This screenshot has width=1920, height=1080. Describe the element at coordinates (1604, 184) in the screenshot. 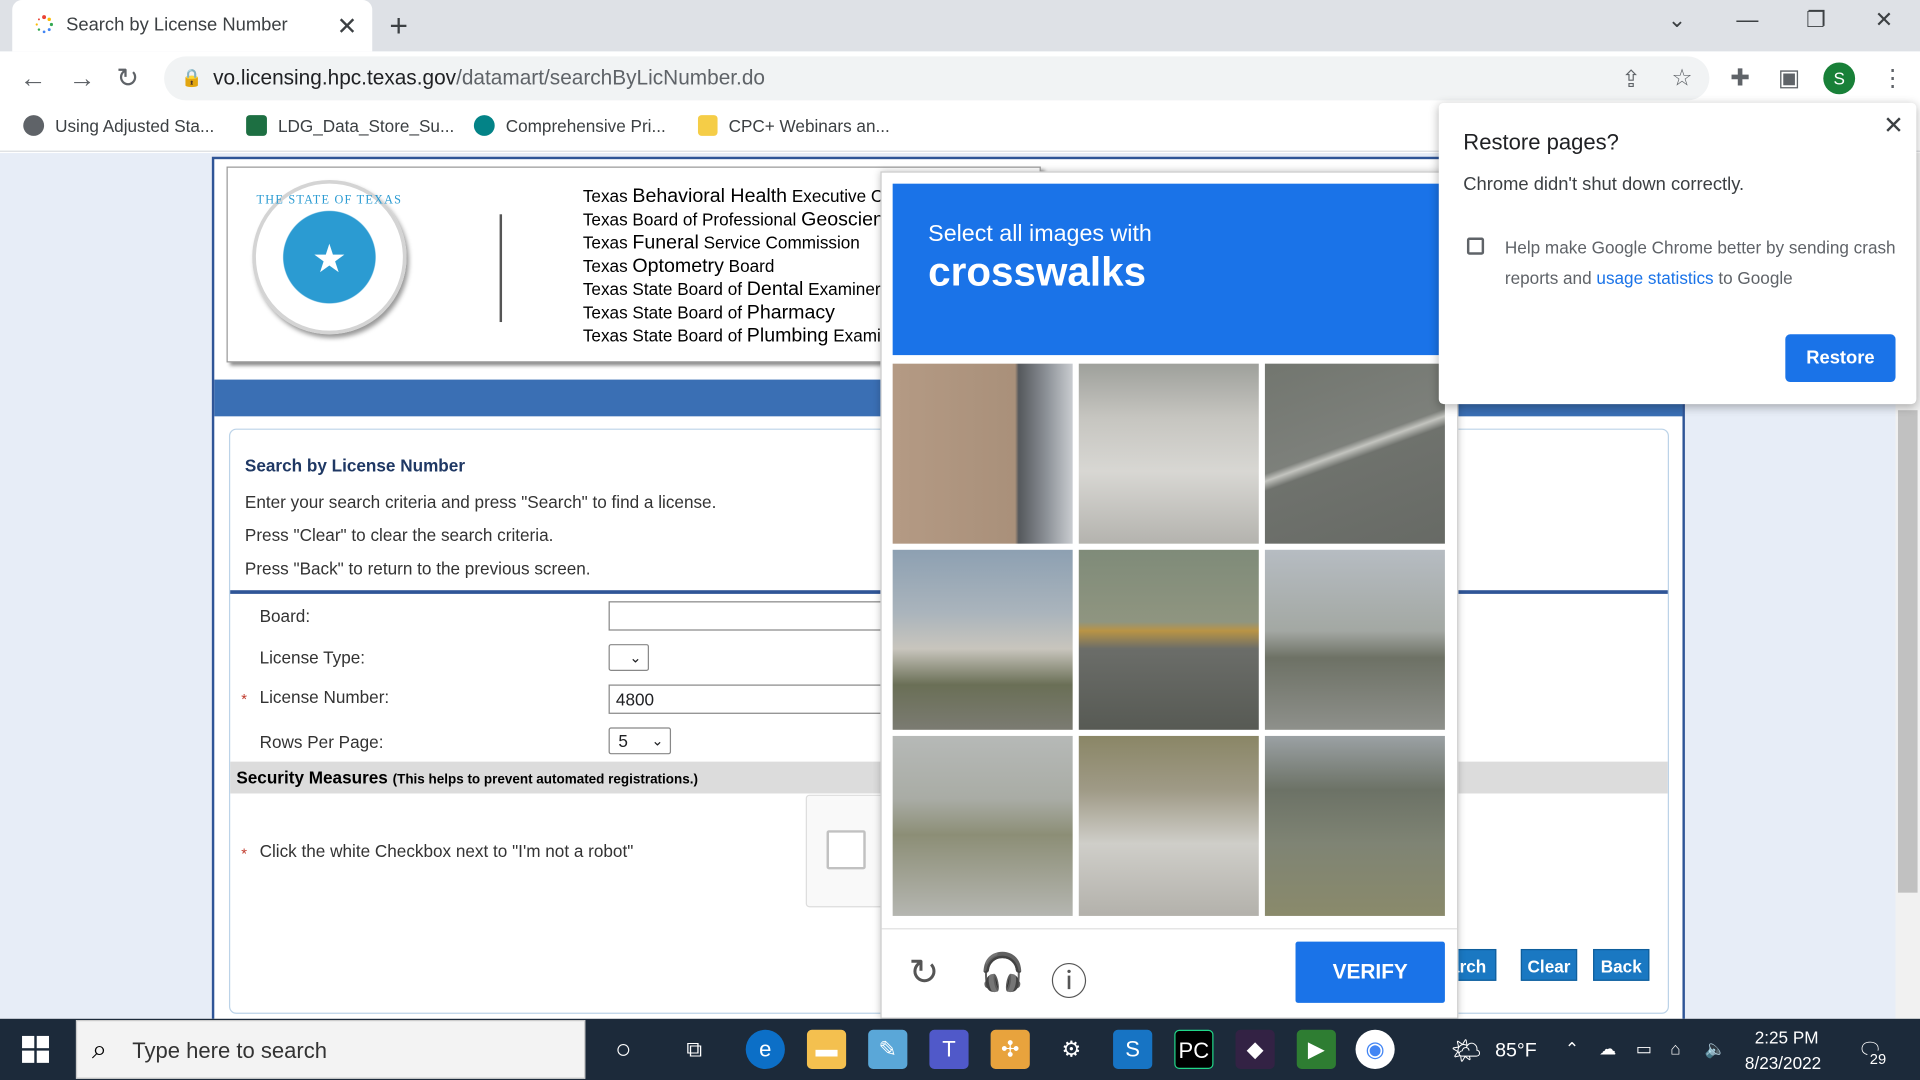

I see `dialog-message: Chrome didn't shut down correctly.` at that location.